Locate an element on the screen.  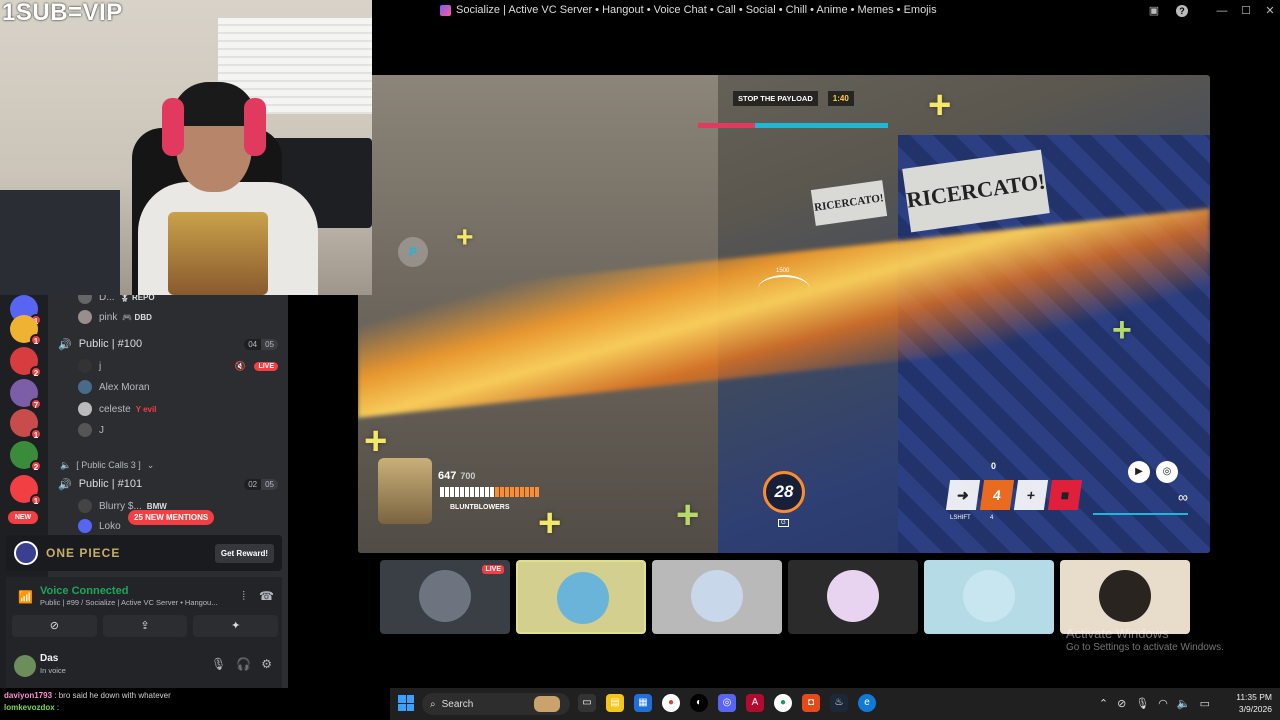
objective-label: STOP THE PAYLOAD is located at coordinates (775, 98).